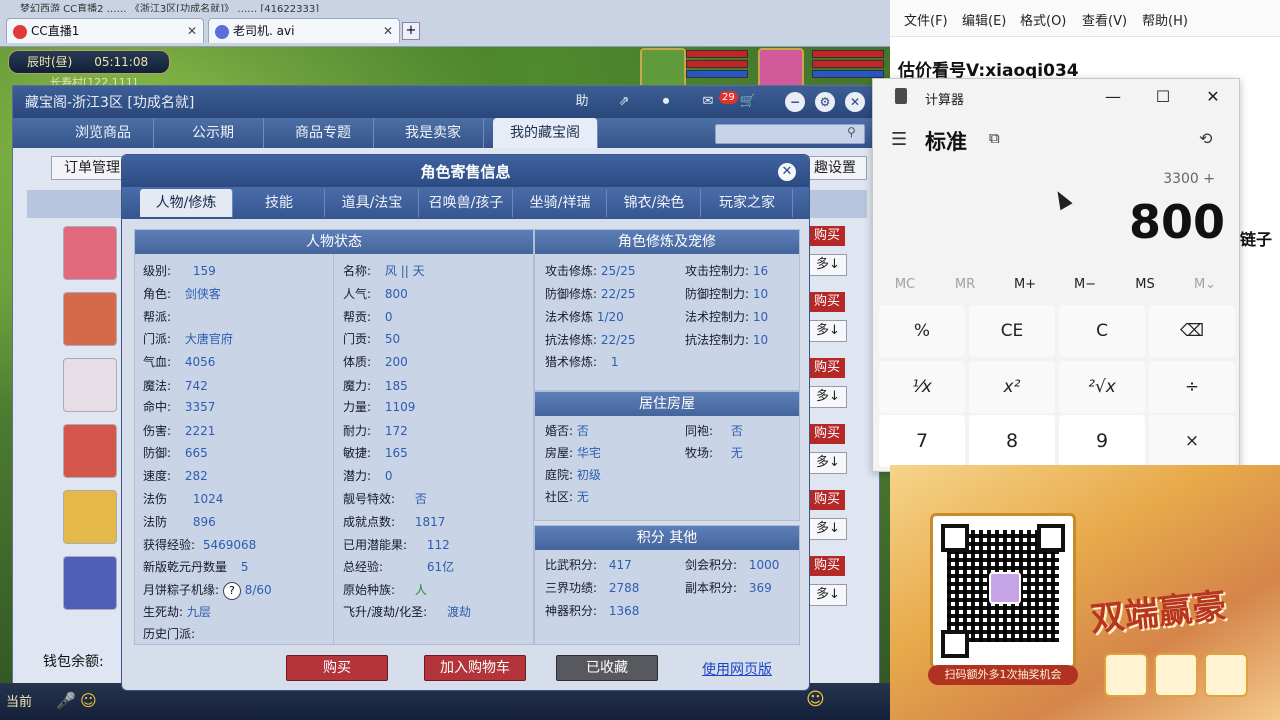 The height and width of the screenshot is (720, 1280). Describe the element at coordinates (545, 133) in the screenshot. I see `tab-my-treasure: 我的藏宝阁` at that location.